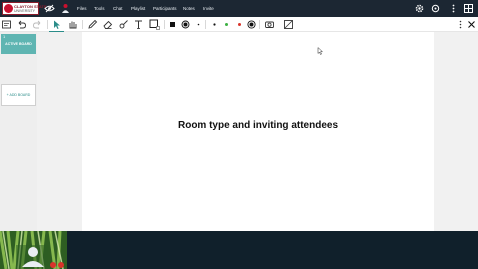 The height and width of the screenshot is (269, 478). I want to click on redo-icon, so click(37, 24).